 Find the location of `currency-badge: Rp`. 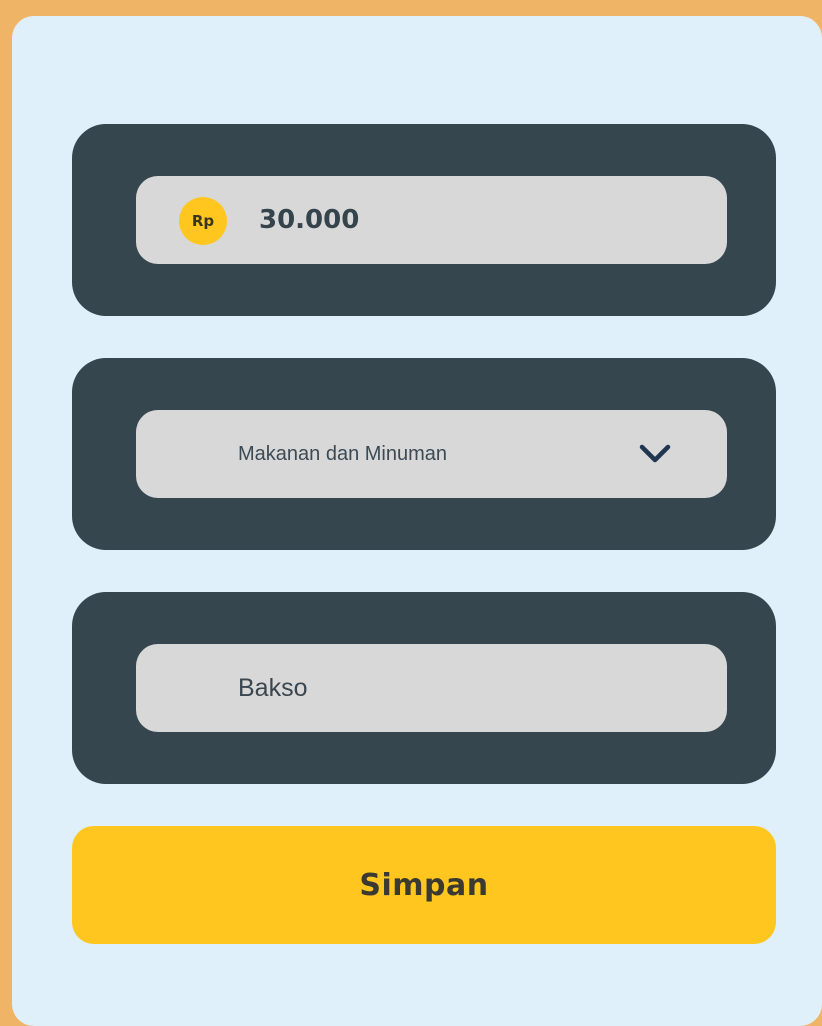

currency-badge: Rp is located at coordinates (203, 221).